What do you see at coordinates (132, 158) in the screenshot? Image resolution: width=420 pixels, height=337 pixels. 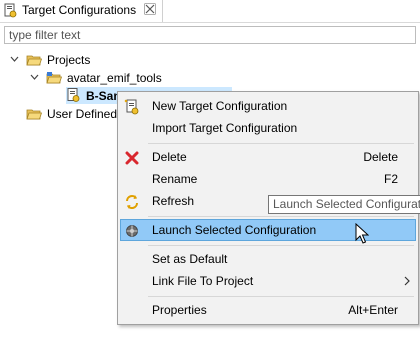 I see `delete-icon` at bounding box center [132, 158].